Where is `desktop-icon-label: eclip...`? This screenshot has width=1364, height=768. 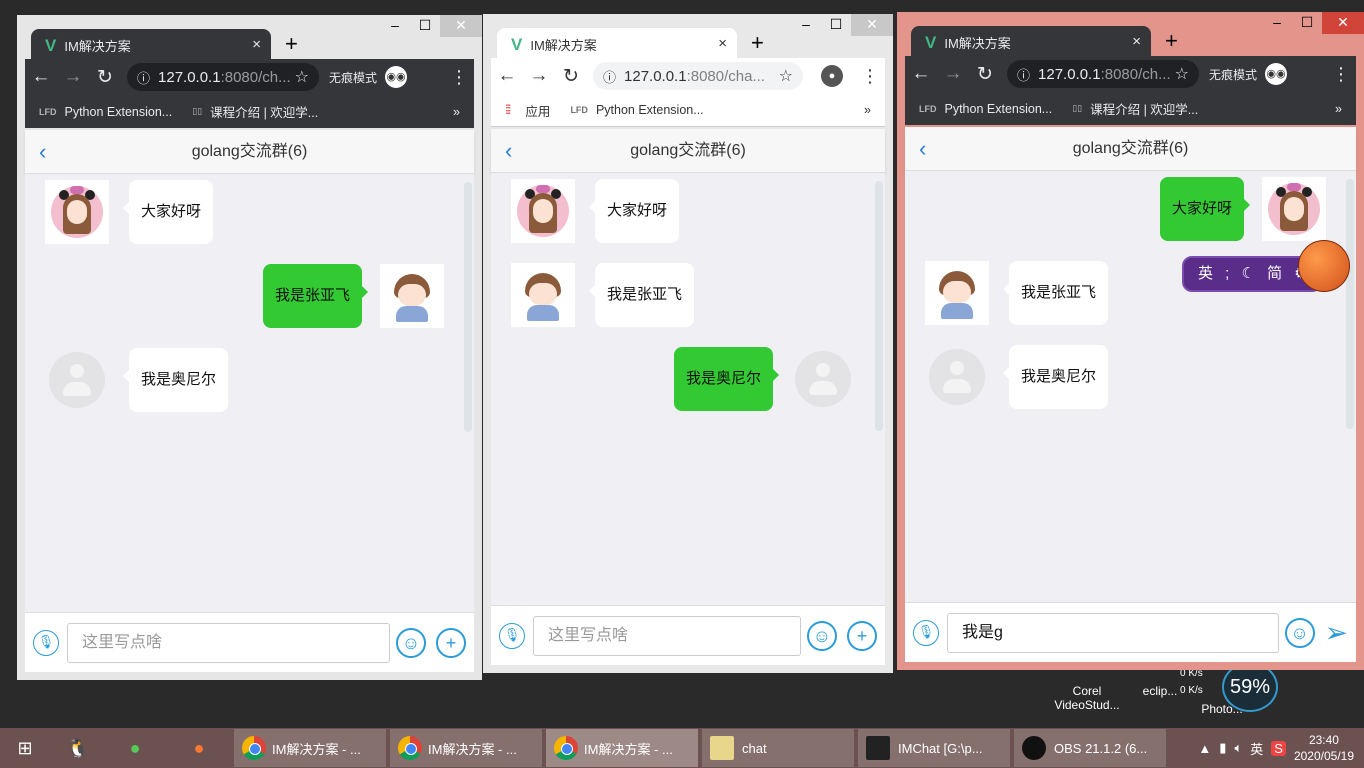
desktop-icon-label: eclip... is located at coordinates (1160, 691).